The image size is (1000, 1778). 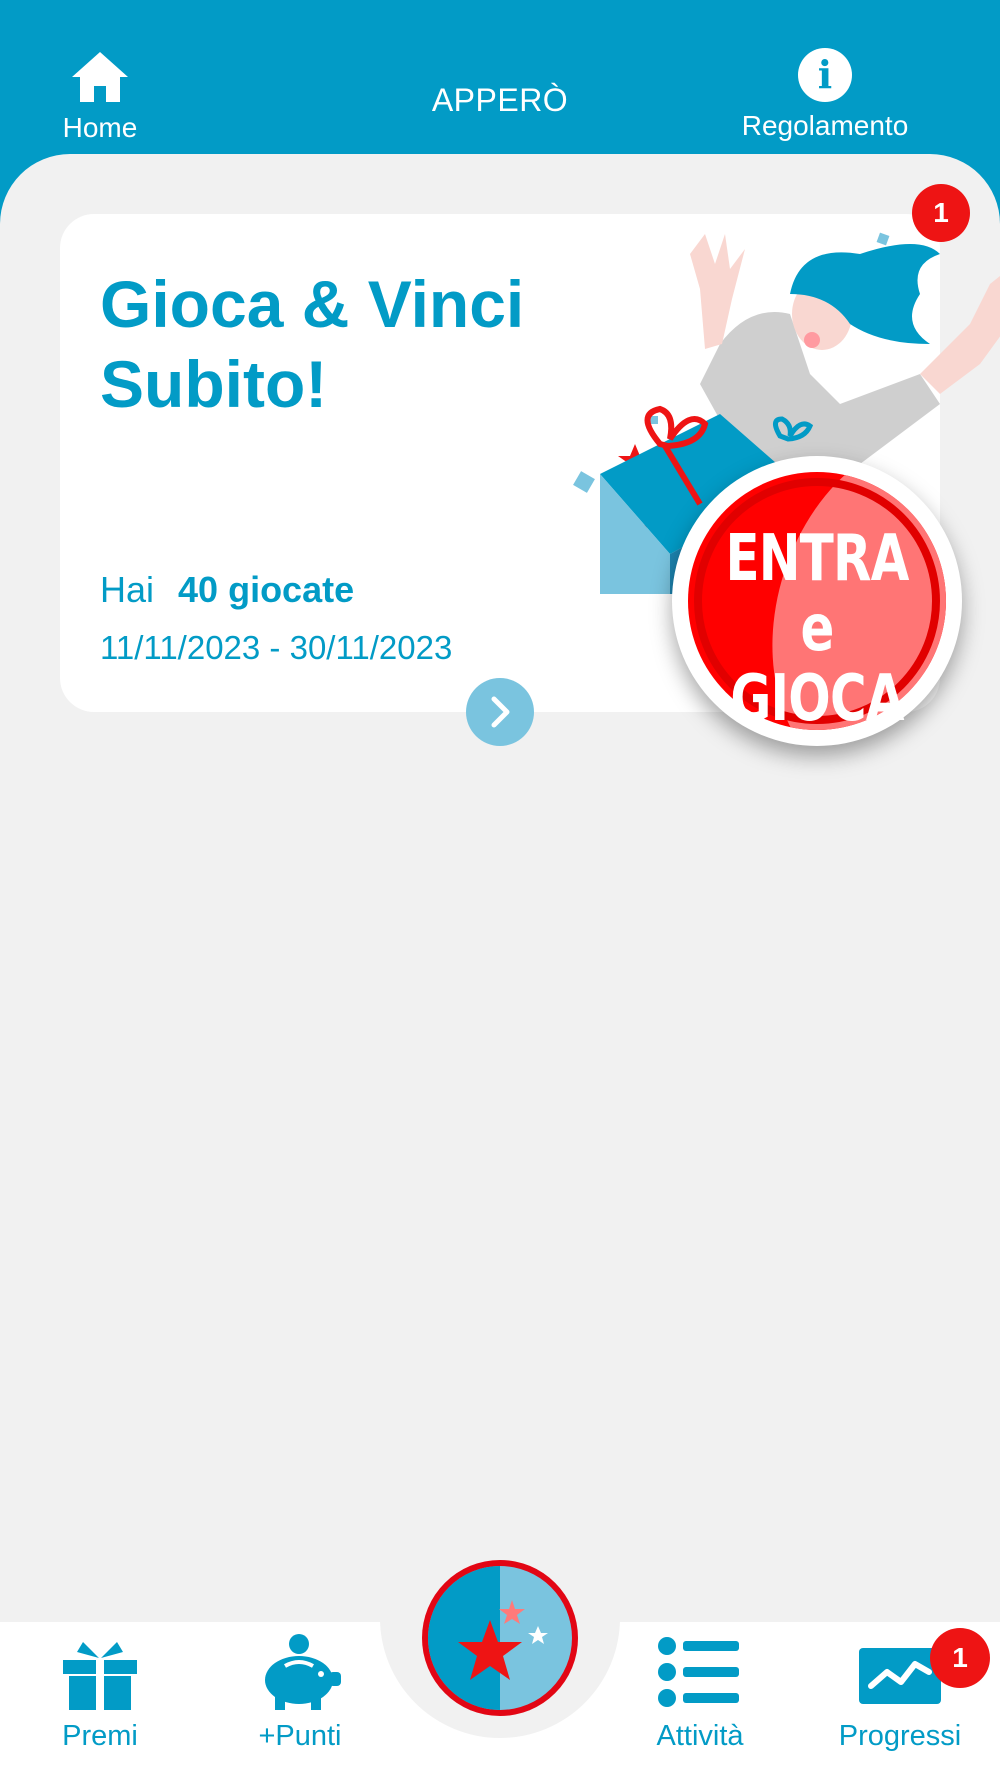 What do you see at coordinates (312, 344) in the screenshot?
I see `promo-title: Gioca & Vinci Subito!` at bounding box center [312, 344].